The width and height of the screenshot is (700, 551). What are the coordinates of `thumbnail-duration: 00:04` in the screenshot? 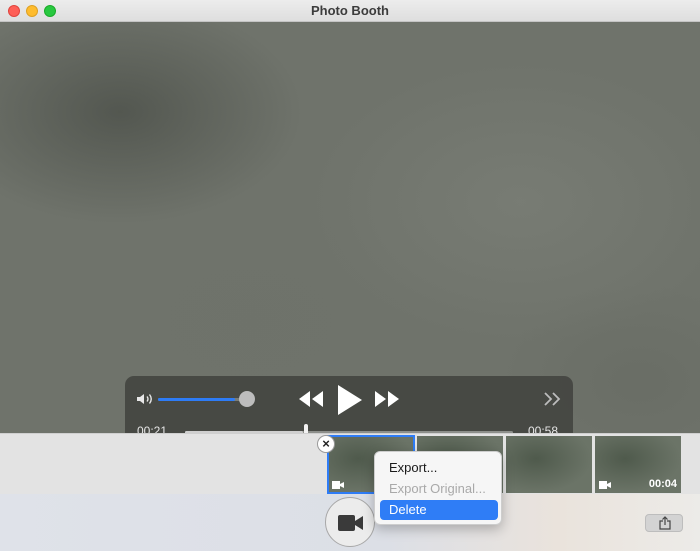 It's located at (662, 484).